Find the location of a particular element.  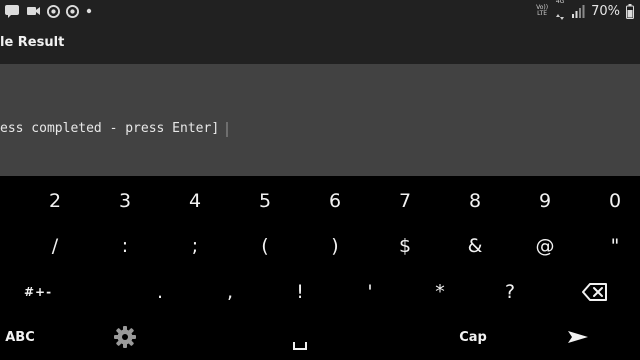

key-apostrophe: ' is located at coordinates (370, 292).